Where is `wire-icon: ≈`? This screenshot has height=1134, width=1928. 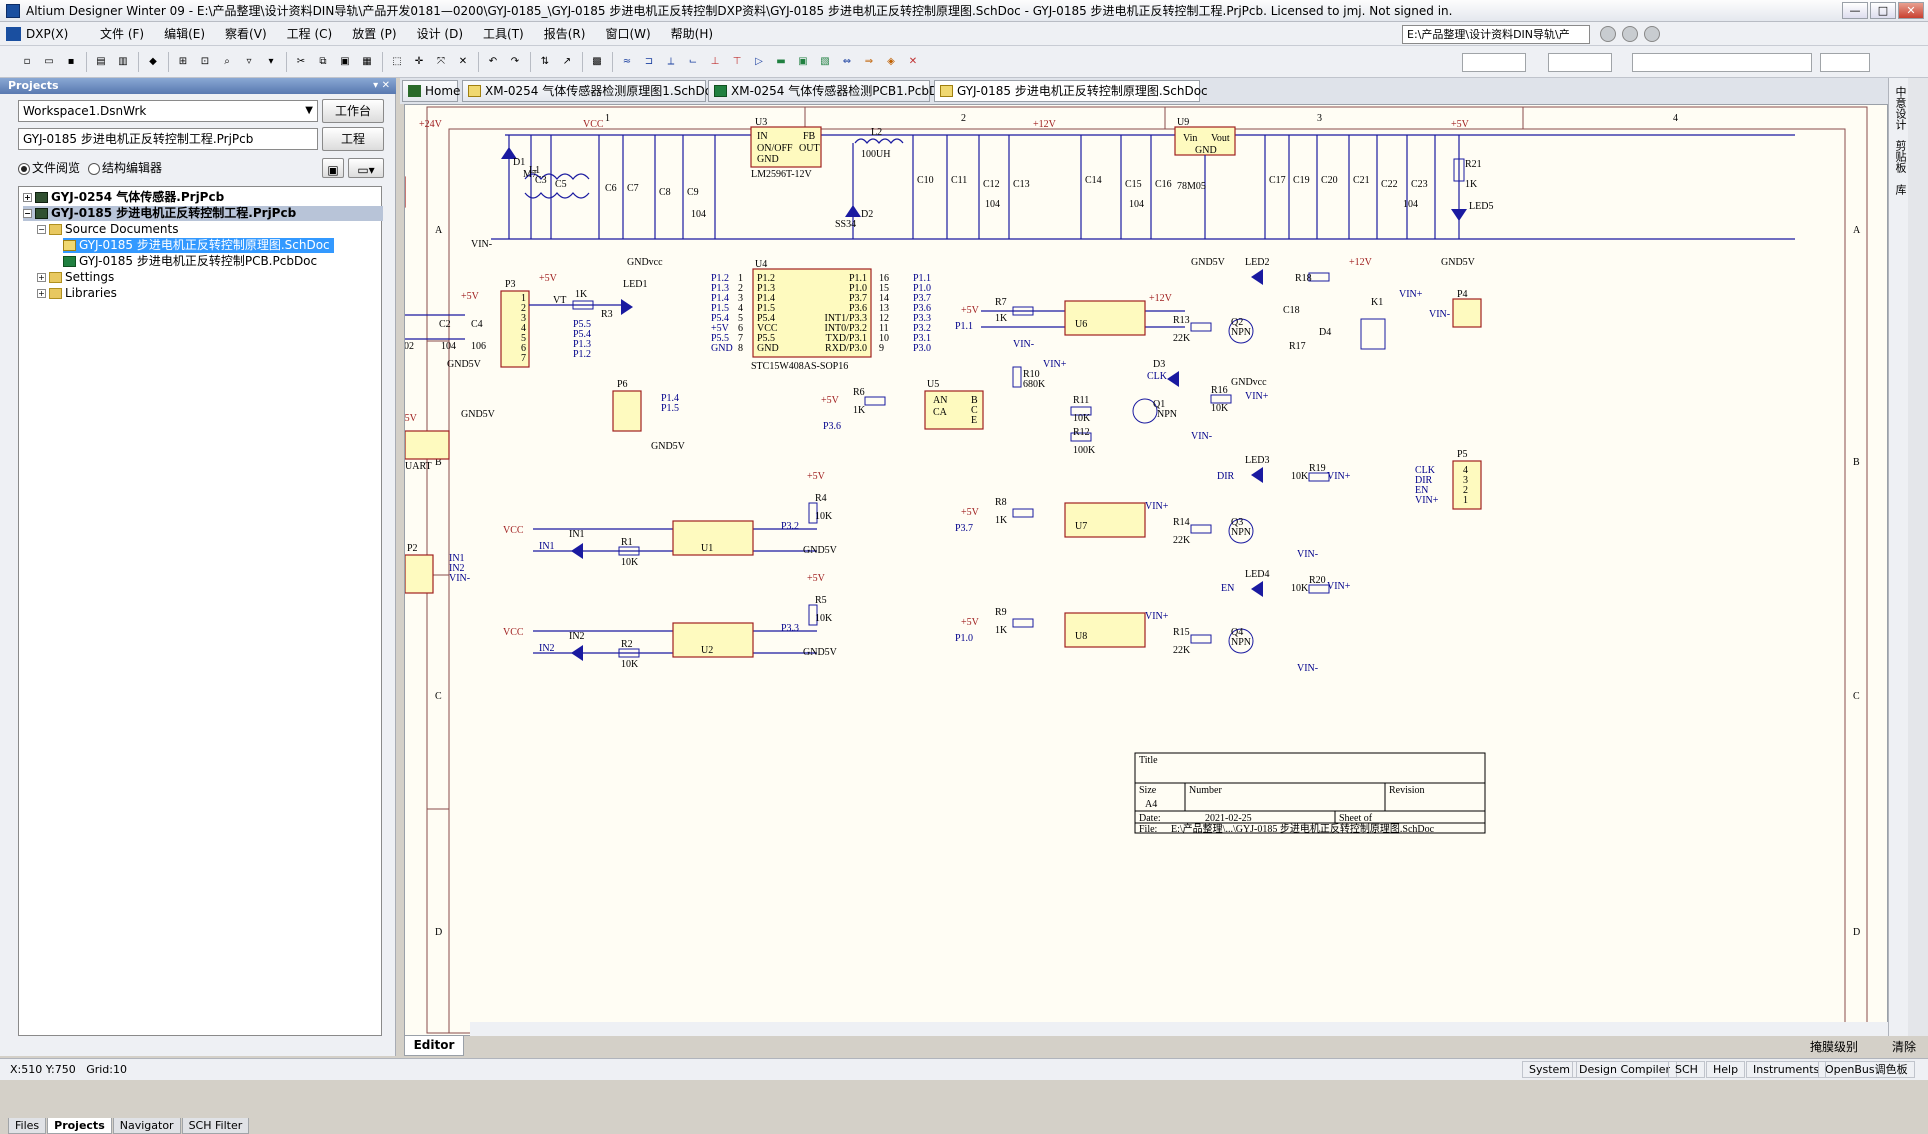
wire-icon: ≈ is located at coordinates (627, 62).